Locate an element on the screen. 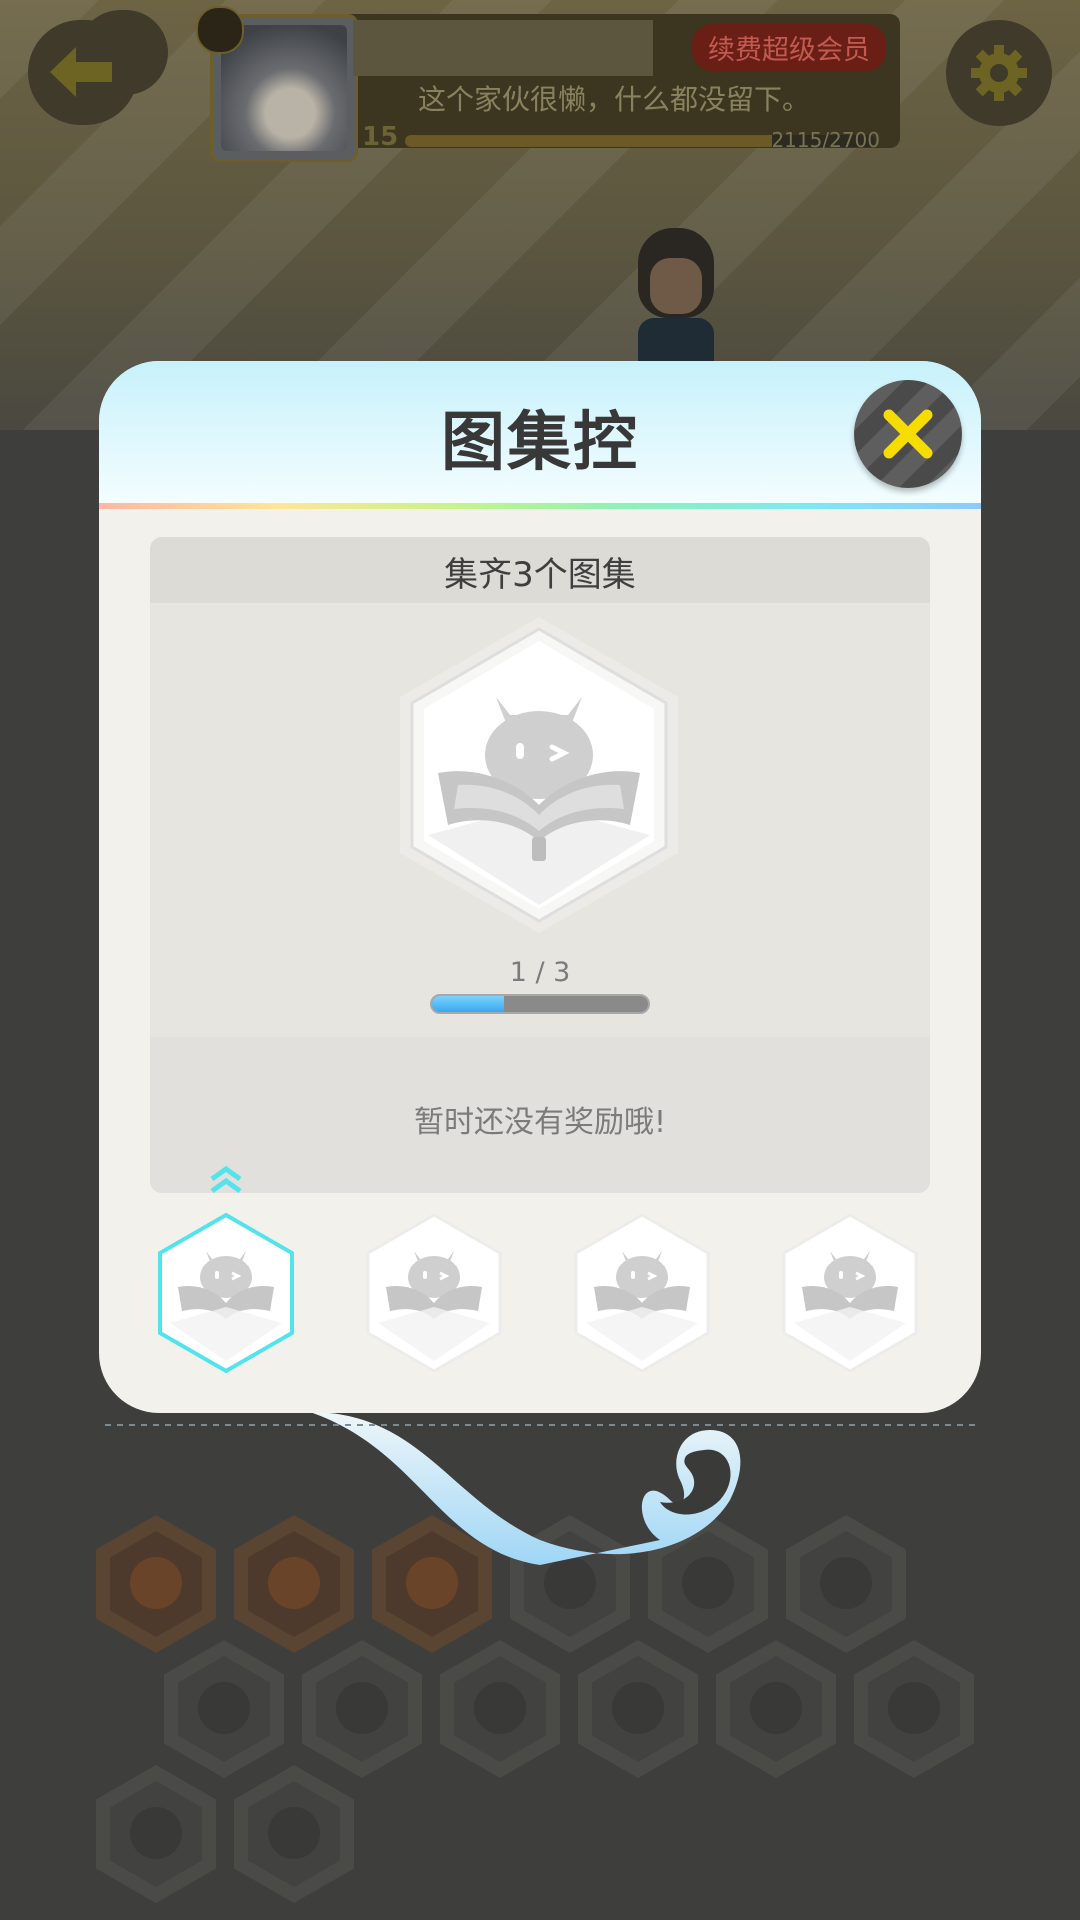  vip-icon is located at coordinates (220, 30).